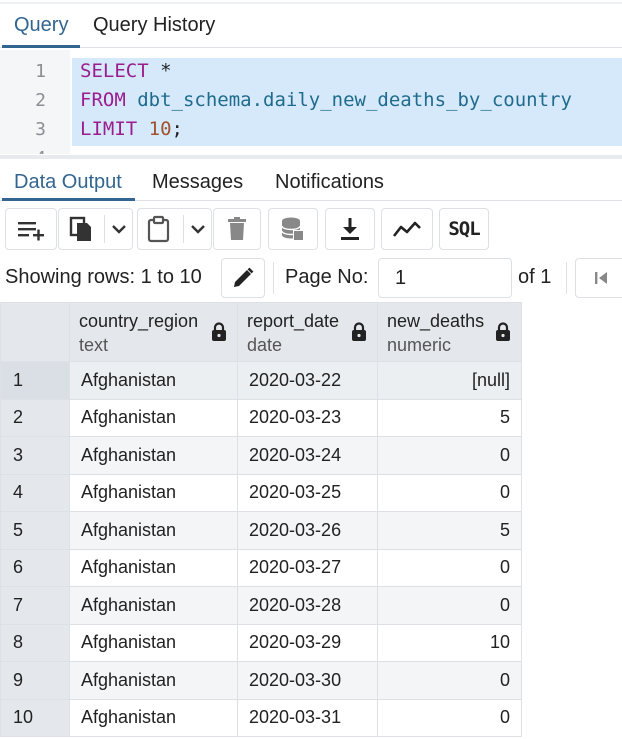 This screenshot has height=739, width=622. I want to click on row-number: 2, so click(35, 417).